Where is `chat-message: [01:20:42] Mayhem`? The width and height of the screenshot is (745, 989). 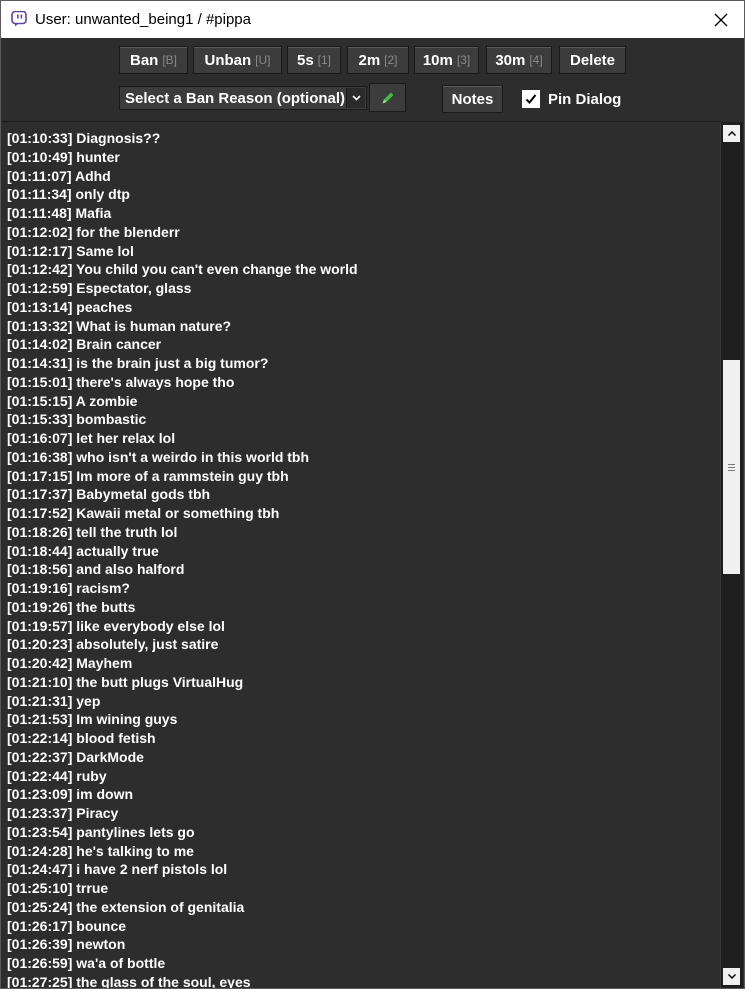 chat-message: [01:20:42] Mayhem is located at coordinates (182, 663).